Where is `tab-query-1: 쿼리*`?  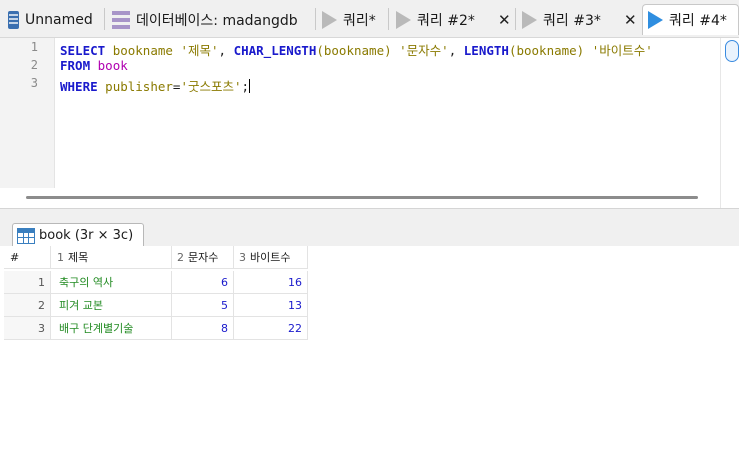 tab-query-1: 쿼리* is located at coordinates (349, 19).